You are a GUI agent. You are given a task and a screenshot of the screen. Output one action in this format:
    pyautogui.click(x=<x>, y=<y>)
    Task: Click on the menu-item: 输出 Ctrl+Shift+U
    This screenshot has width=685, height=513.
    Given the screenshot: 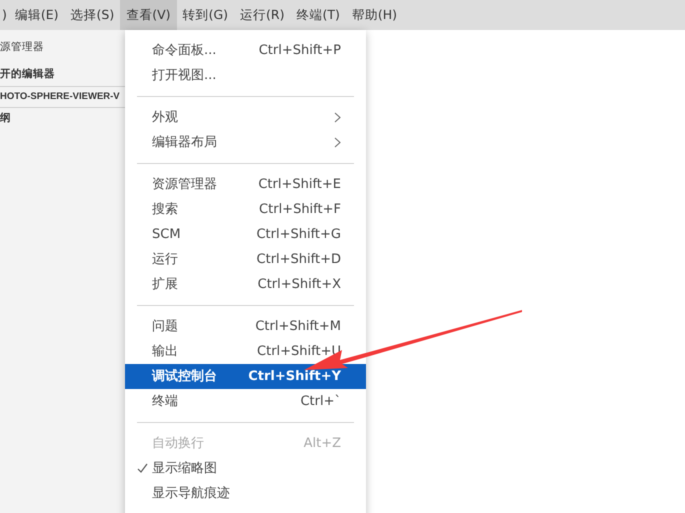 What is the action you would take?
    pyautogui.click(x=245, y=351)
    